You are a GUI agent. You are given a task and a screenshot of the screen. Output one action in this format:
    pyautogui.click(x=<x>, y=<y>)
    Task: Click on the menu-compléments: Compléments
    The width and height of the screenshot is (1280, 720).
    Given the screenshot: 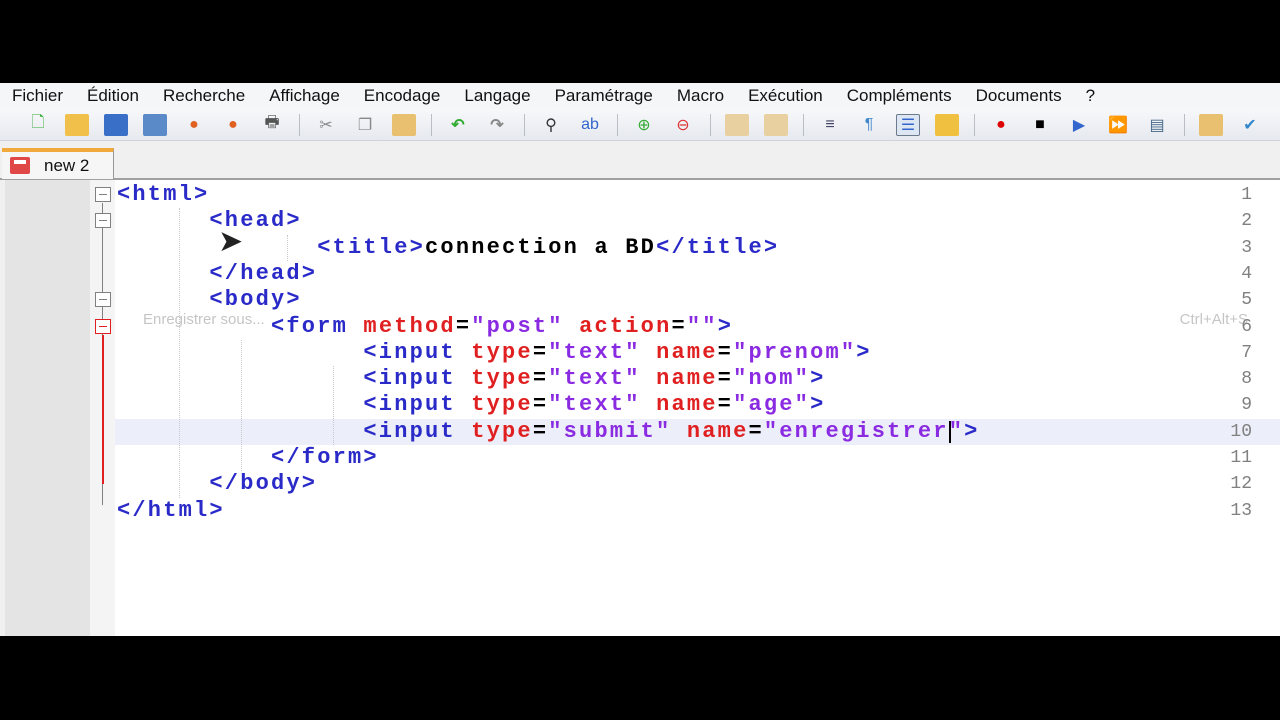 What is the action you would take?
    pyautogui.click(x=899, y=96)
    